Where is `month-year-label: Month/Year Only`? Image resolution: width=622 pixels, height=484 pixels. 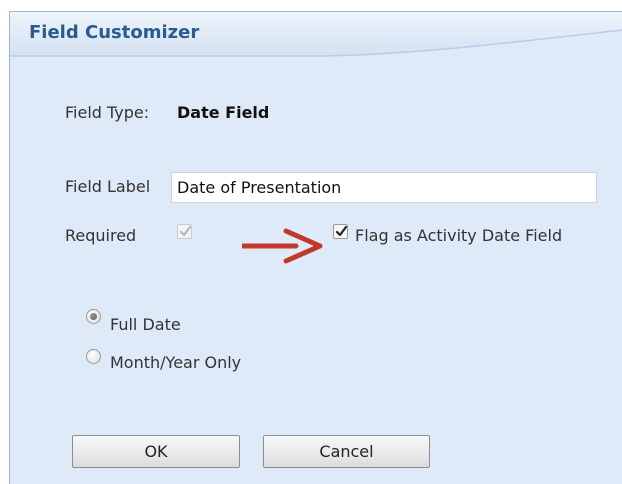 month-year-label: Month/Year Only is located at coordinates (176, 362).